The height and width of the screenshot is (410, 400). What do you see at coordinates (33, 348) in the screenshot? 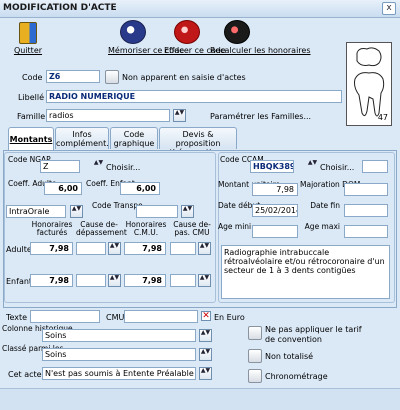
I see `classe-parmi-label: Classé parmi les` at bounding box center [33, 348].